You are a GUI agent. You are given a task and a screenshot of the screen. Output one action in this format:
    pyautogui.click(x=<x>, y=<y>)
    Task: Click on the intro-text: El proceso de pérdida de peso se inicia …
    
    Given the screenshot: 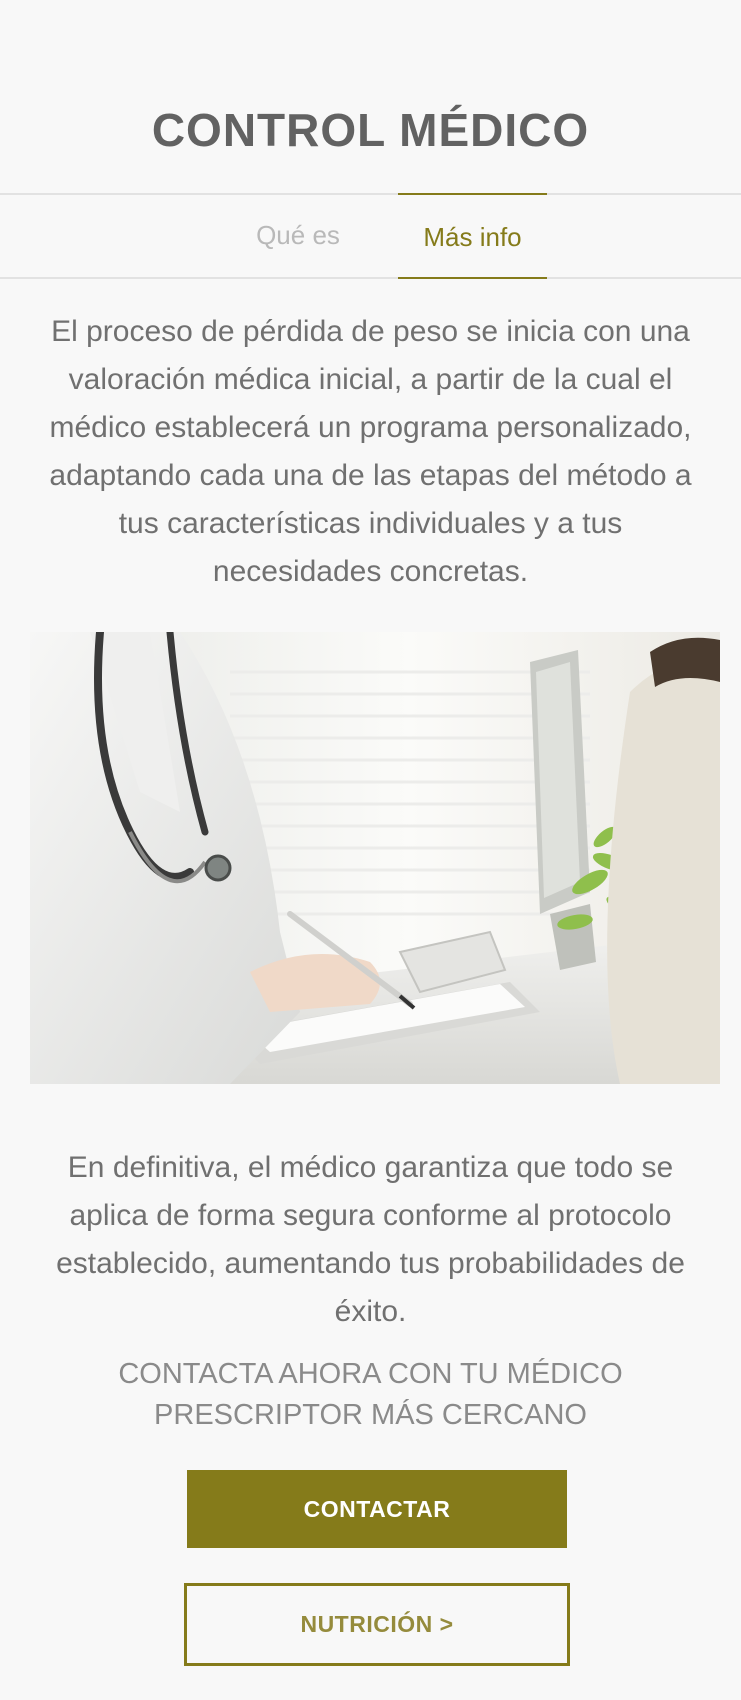 What is the action you would take?
    pyautogui.click(x=370, y=451)
    